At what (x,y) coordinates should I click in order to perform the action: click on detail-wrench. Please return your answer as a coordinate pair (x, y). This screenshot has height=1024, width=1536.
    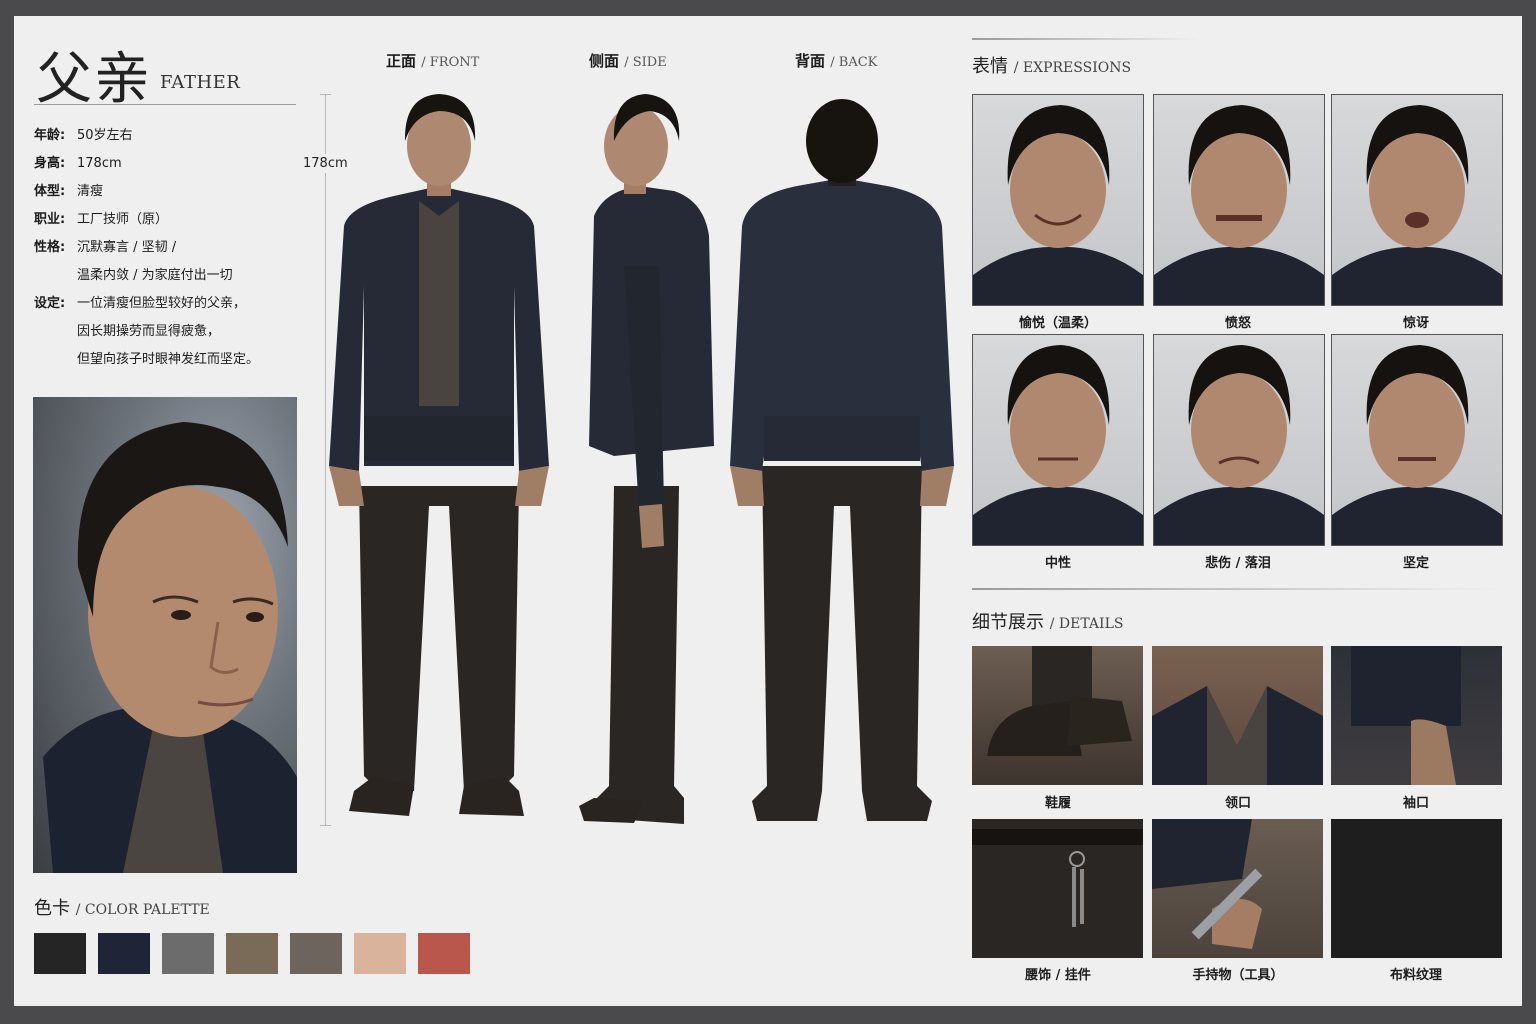
    Looking at the image, I should click on (1237, 888).